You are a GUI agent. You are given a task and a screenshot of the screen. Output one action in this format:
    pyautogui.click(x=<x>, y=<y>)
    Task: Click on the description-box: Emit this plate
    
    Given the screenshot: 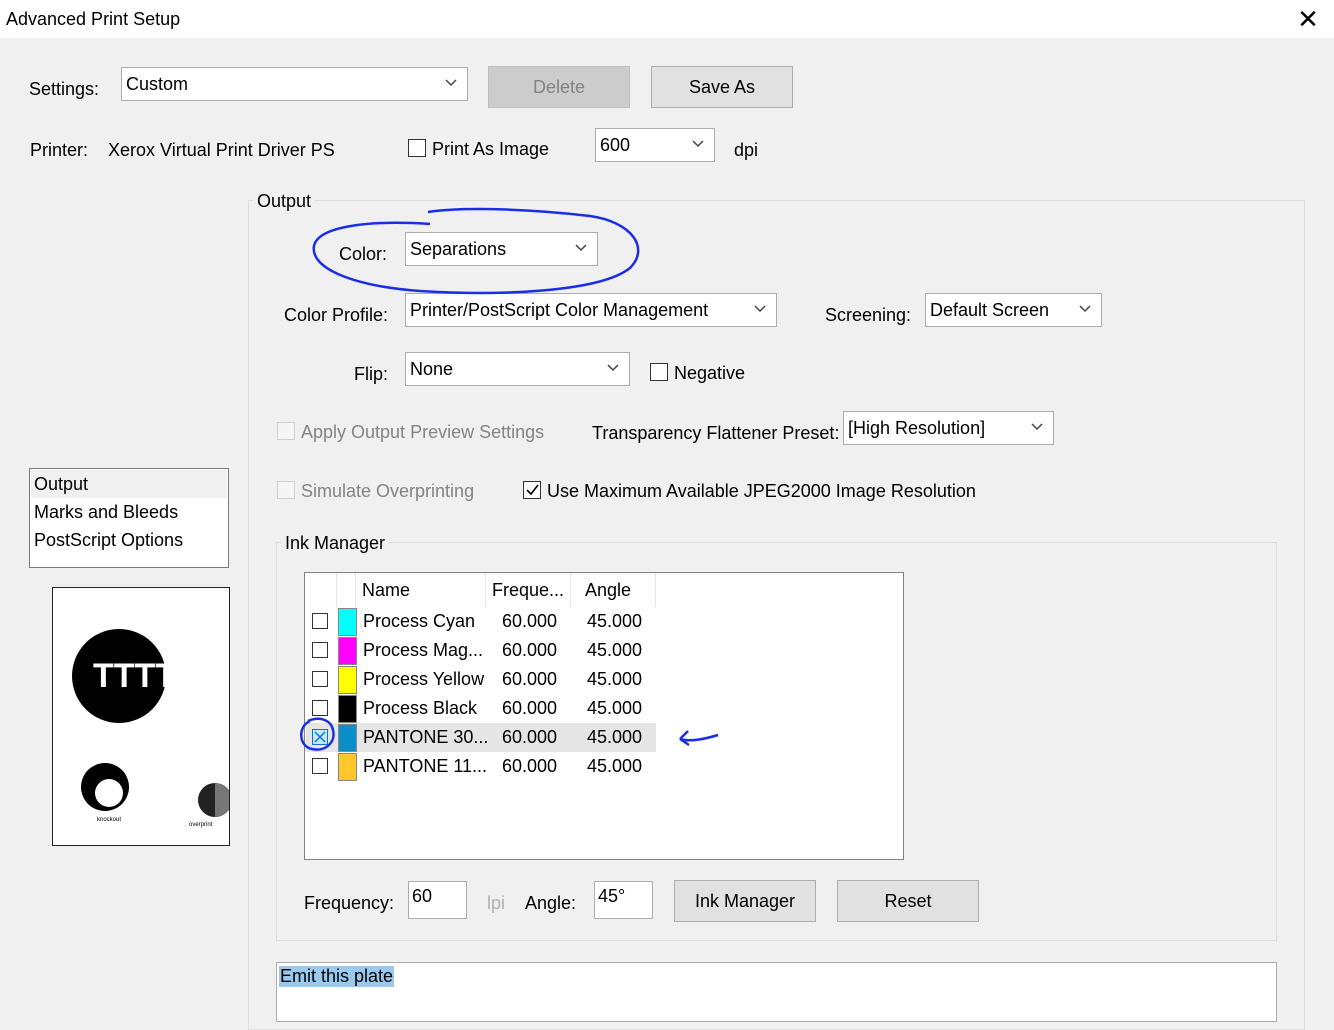 What is the action you would take?
    pyautogui.click(x=776, y=992)
    